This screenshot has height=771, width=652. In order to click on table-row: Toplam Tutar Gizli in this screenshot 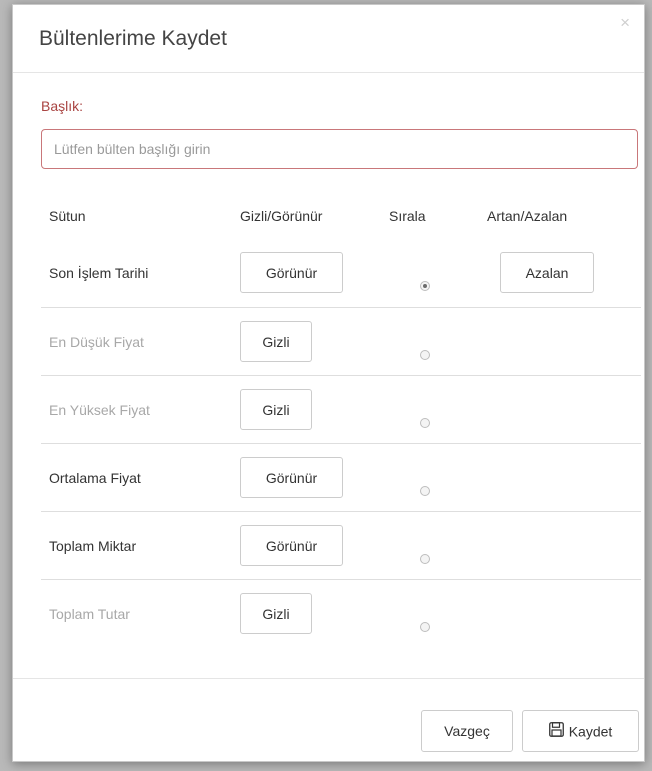, I will do `click(341, 613)`.